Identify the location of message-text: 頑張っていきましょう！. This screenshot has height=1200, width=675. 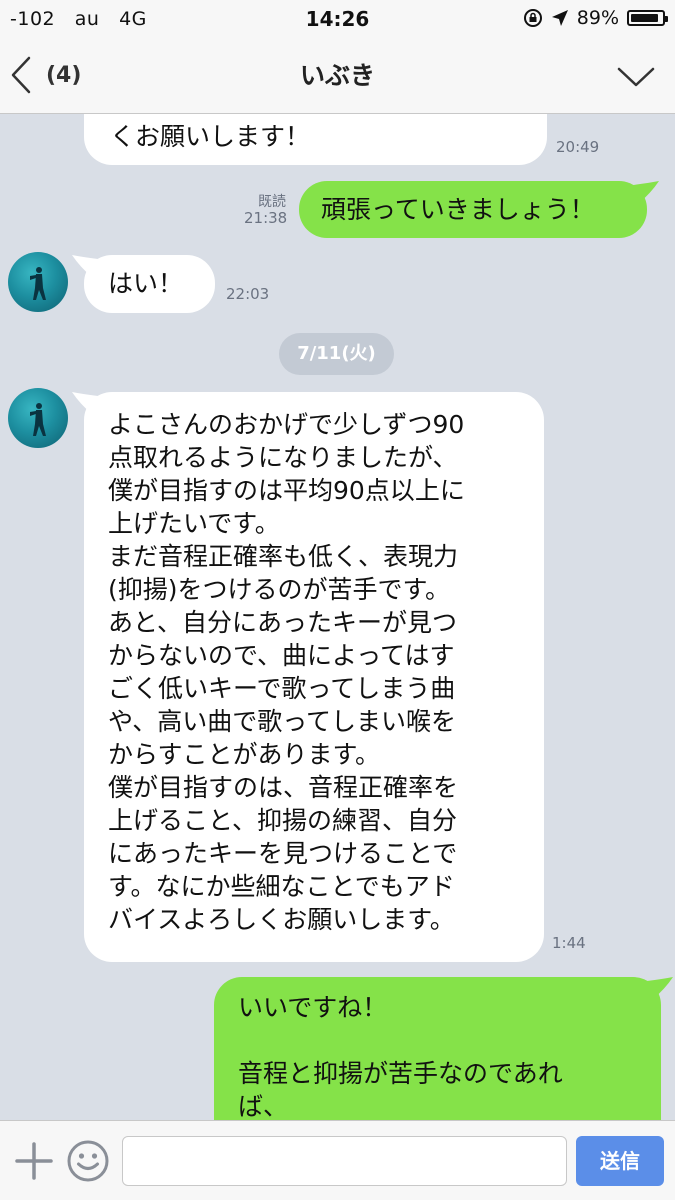
(458, 209).